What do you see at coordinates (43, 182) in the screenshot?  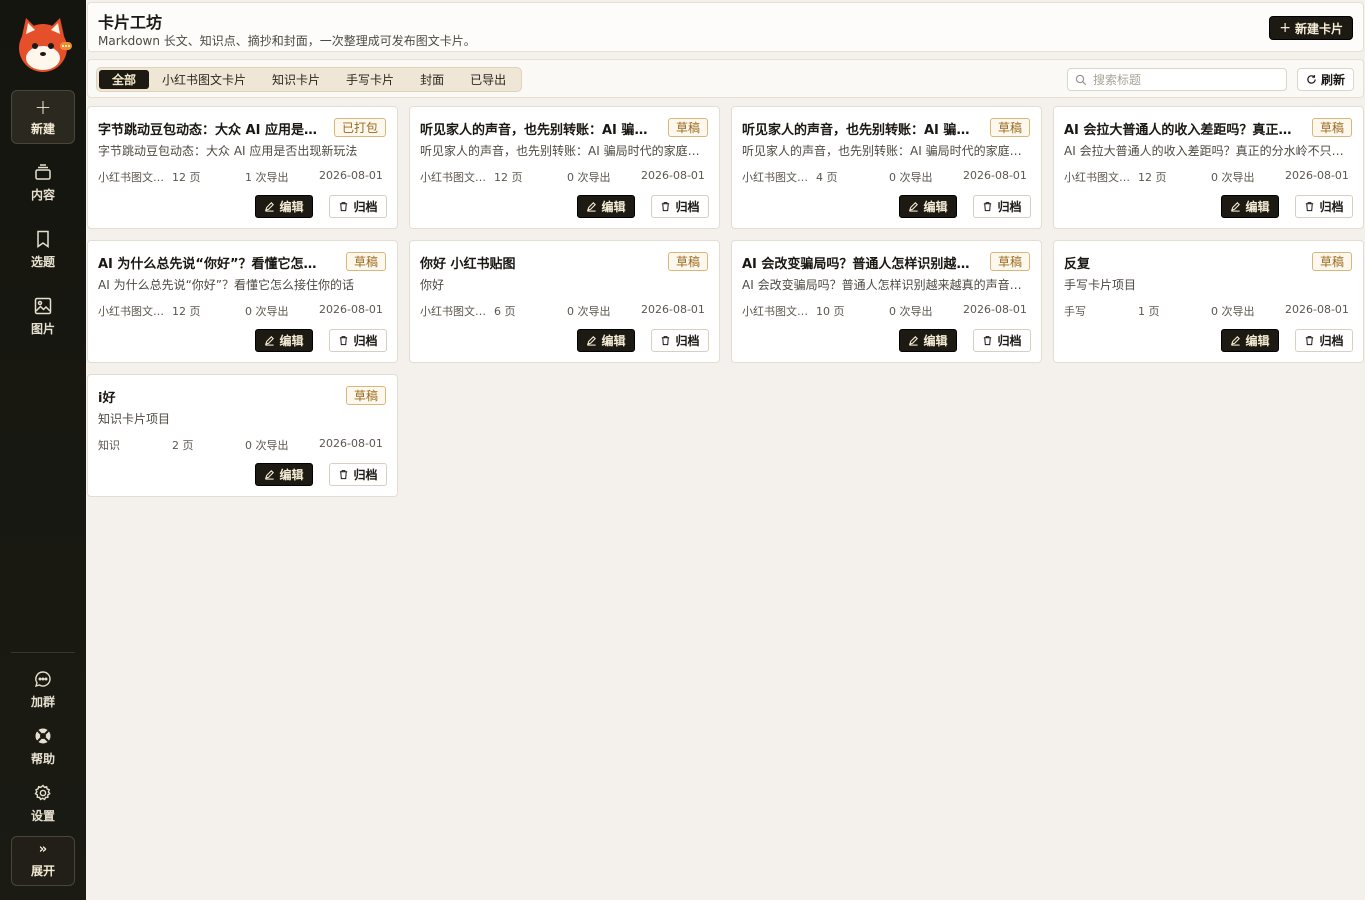 I see `sidebar-item-content: 内容` at bounding box center [43, 182].